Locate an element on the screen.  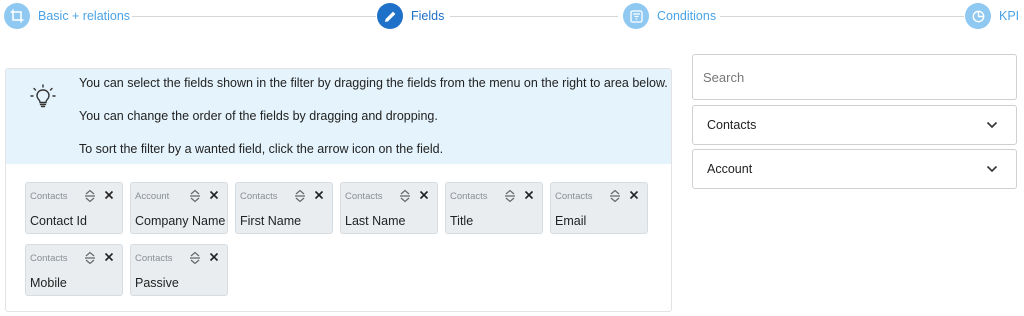
field-chip: Account Company Name is located at coordinates (179, 208).